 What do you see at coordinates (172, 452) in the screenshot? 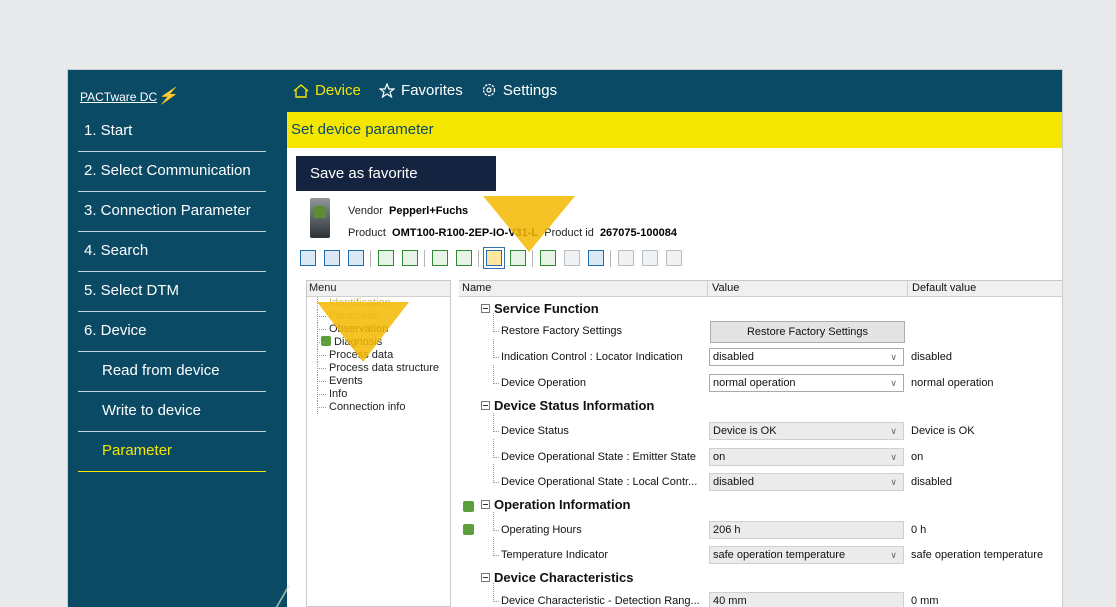
I see `sidebar-item-parameter: Parameter` at bounding box center [172, 452].